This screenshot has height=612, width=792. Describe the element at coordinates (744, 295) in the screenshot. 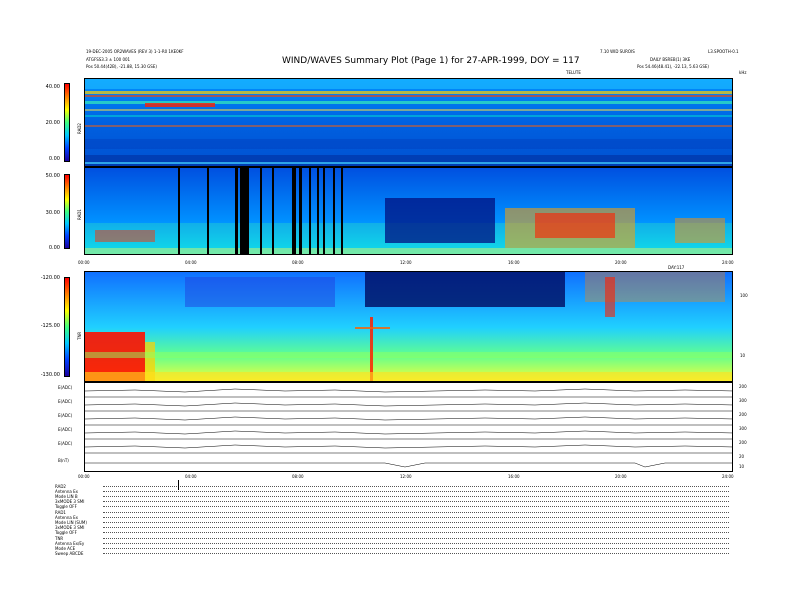

I see `tnr-right-tick-upper: 100` at that location.